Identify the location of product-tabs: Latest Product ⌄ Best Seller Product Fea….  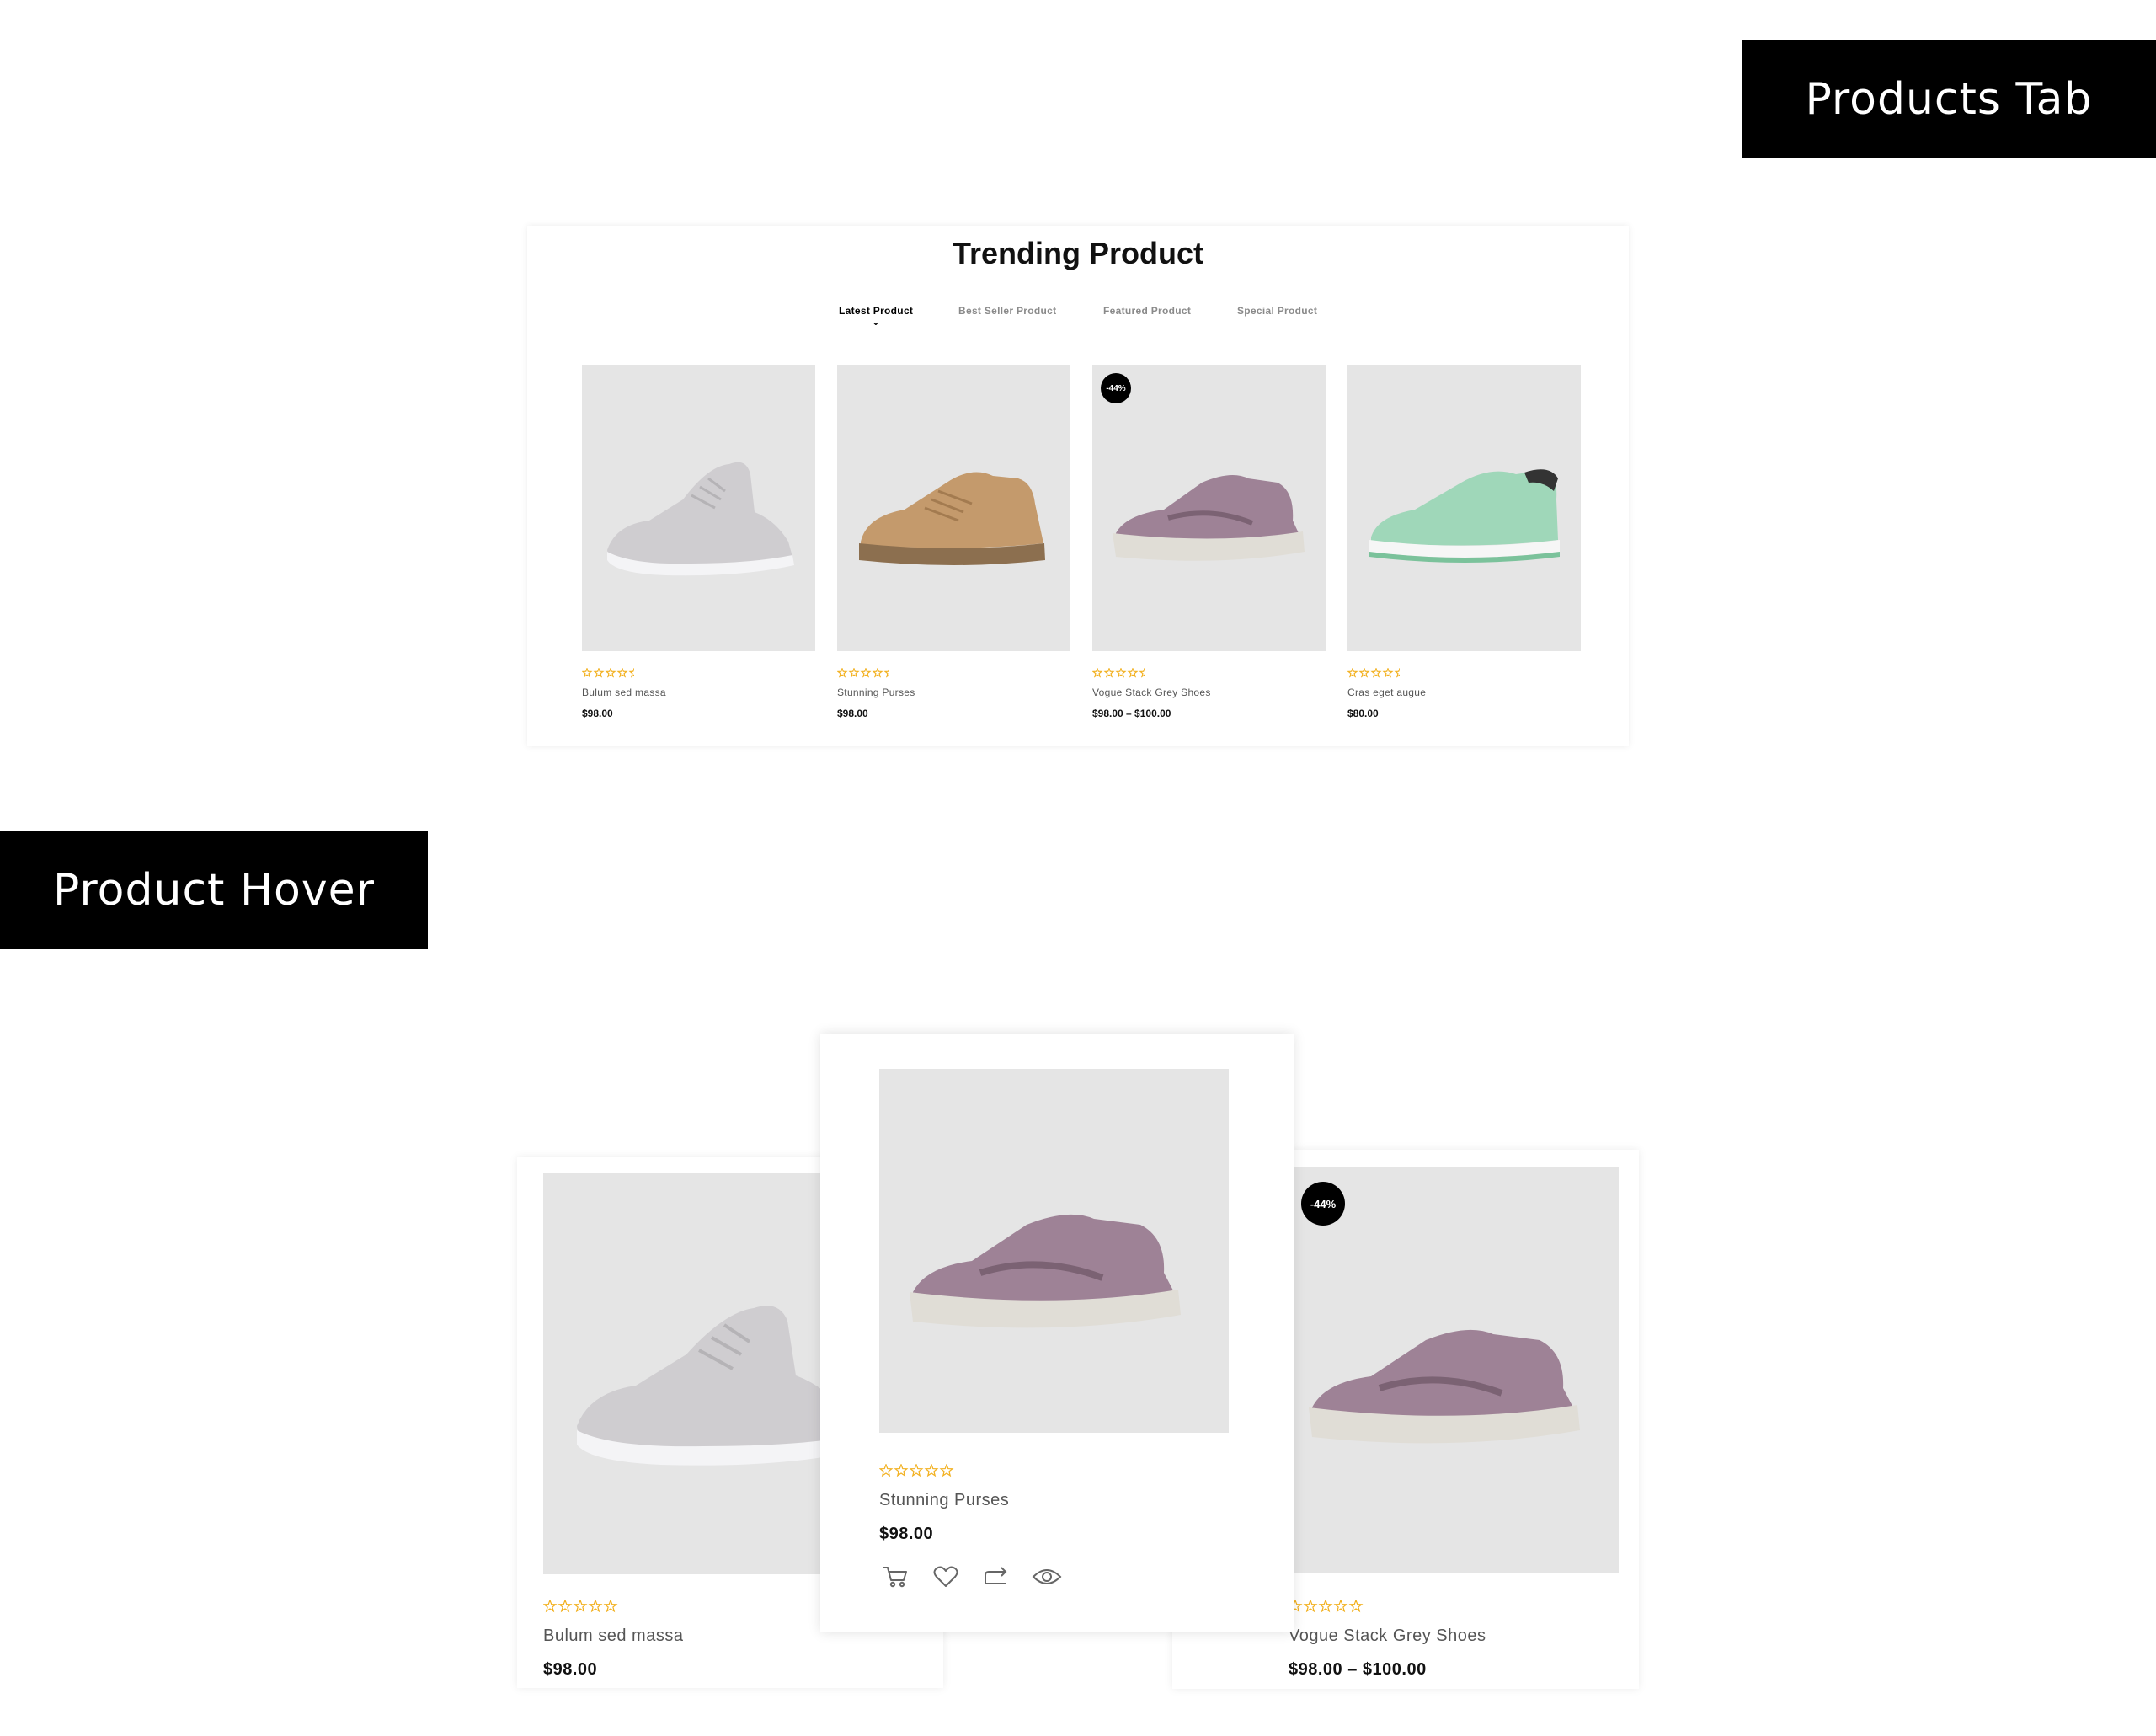
(1078, 317).